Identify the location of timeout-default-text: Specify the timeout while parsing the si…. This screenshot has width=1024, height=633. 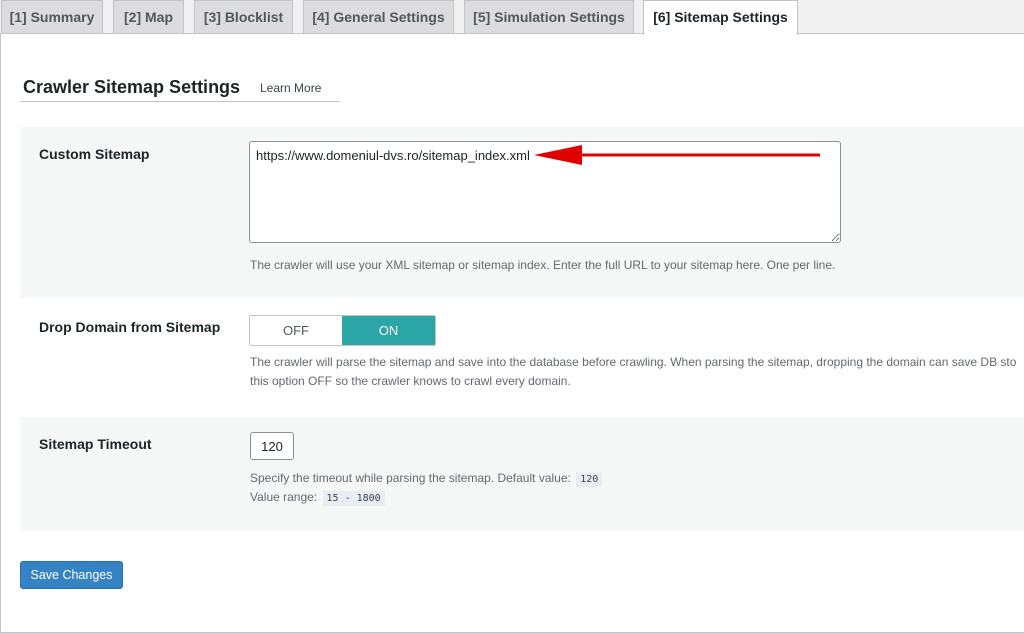
(410, 478).